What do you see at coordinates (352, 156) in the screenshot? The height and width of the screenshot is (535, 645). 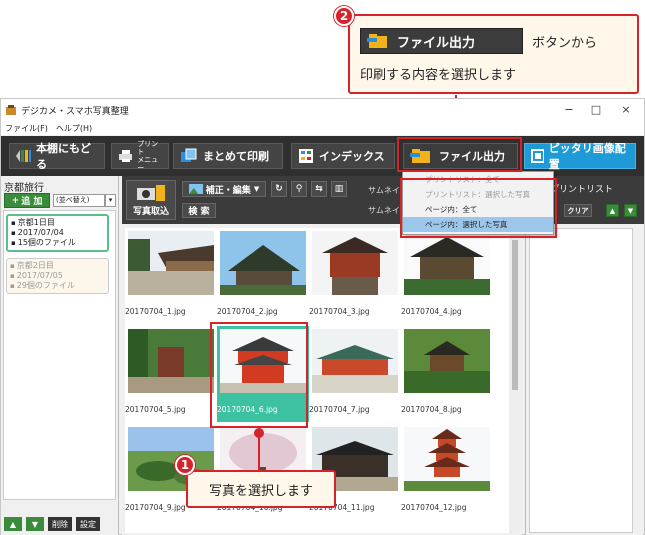 I see `index-label: インデックス` at bounding box center [352, 156].